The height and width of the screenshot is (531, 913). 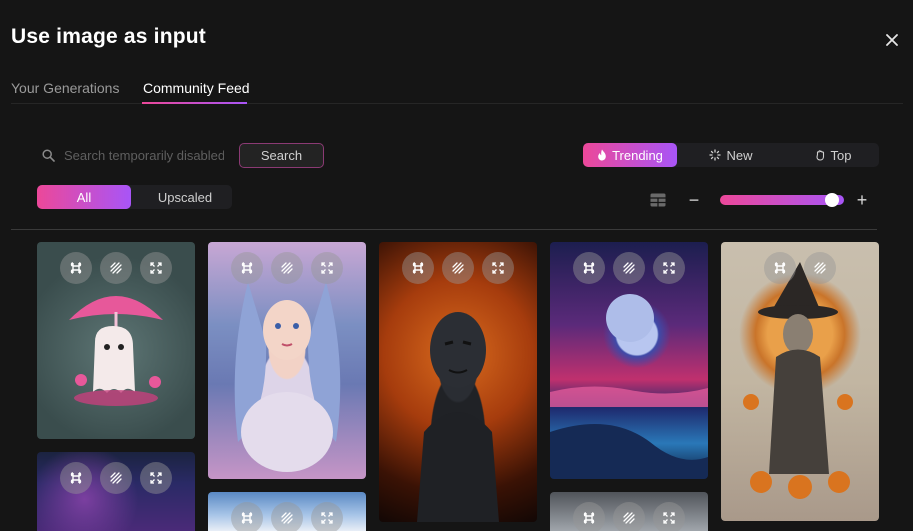 I want to click on sort-new-button: New, so click(x=731, y=155).